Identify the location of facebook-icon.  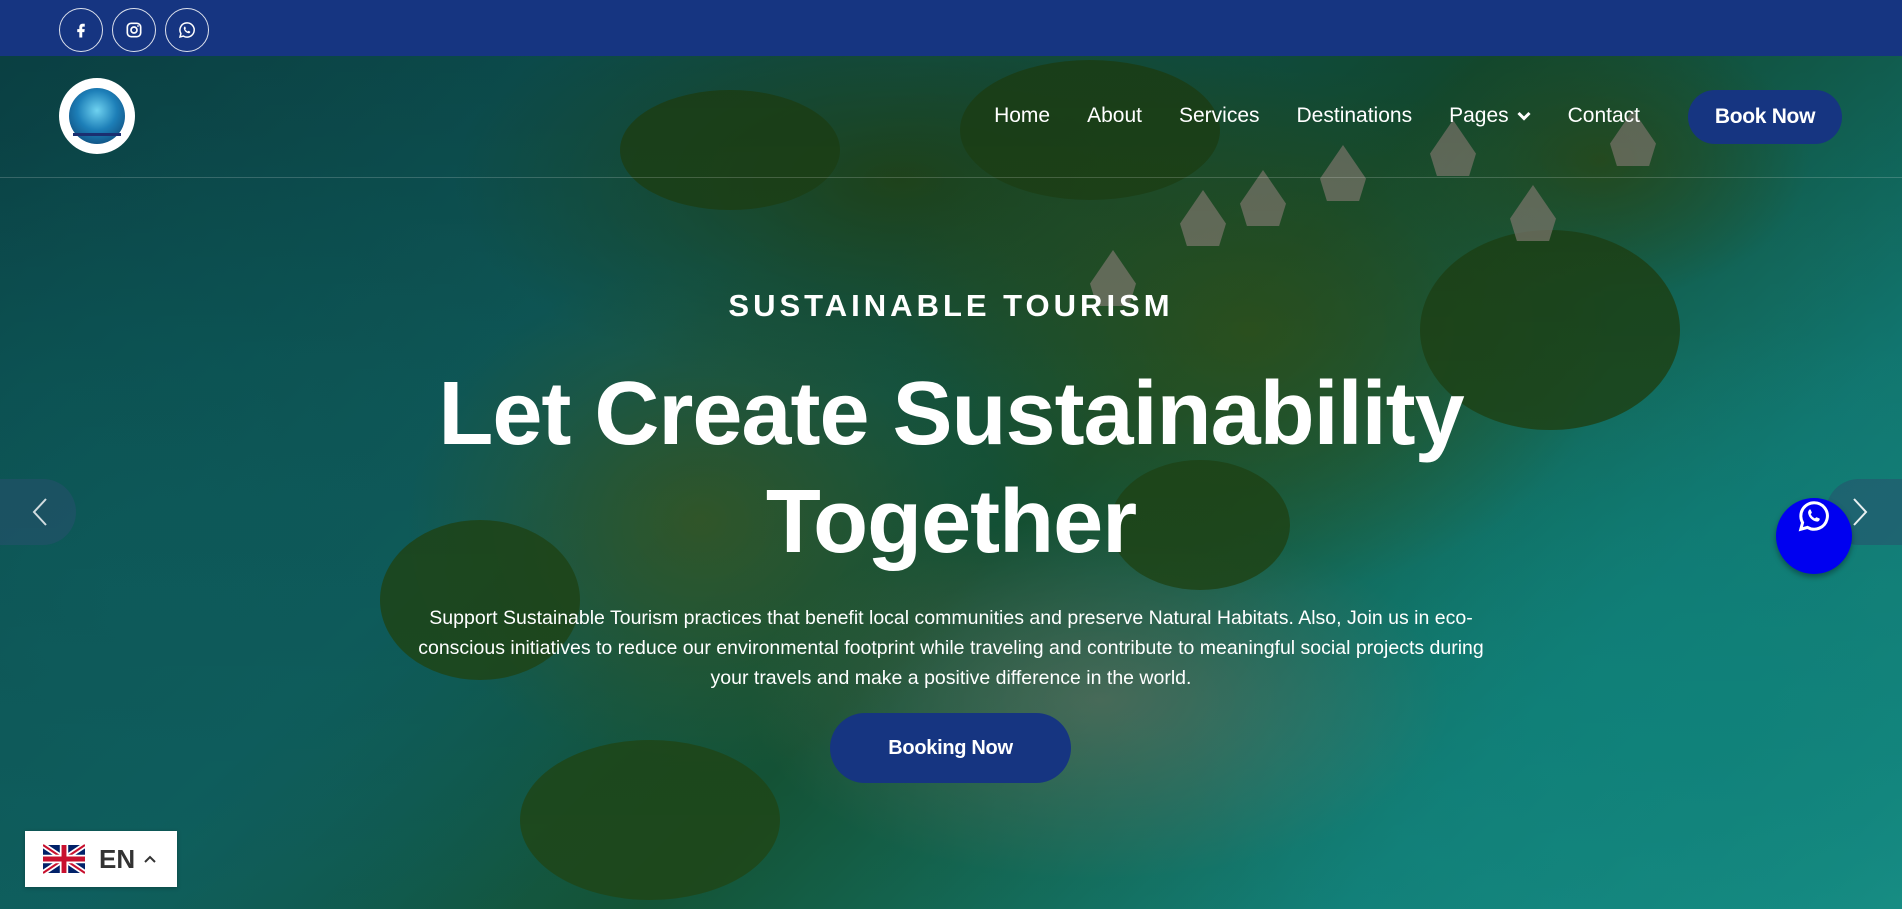
(81, 30).